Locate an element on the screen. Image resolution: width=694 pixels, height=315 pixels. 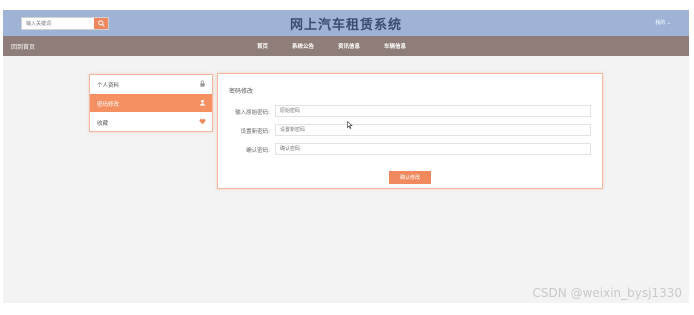
nav-item-announcements: 系统公告 is located at coordinates (303, 46).